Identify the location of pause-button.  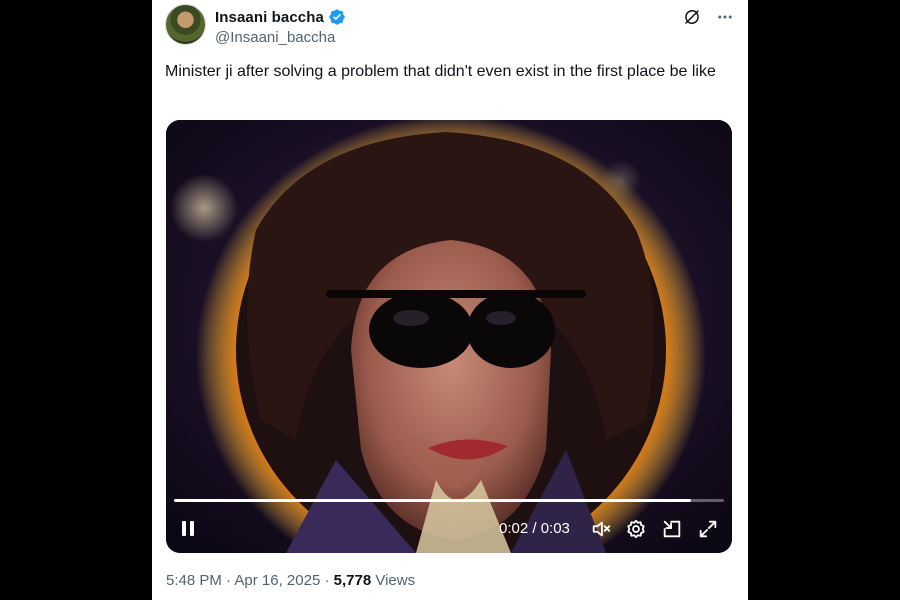
(189, 529).